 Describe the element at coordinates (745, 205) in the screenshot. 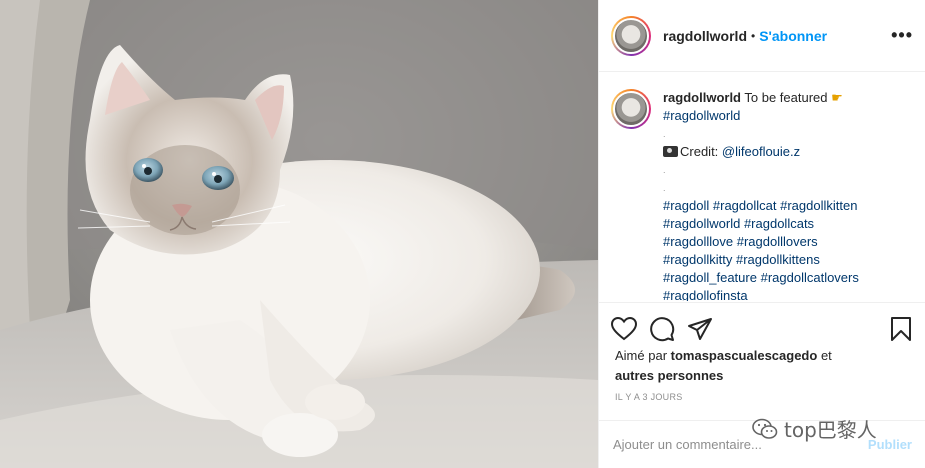

I see `hashtag: #ragdollcat` at that location.